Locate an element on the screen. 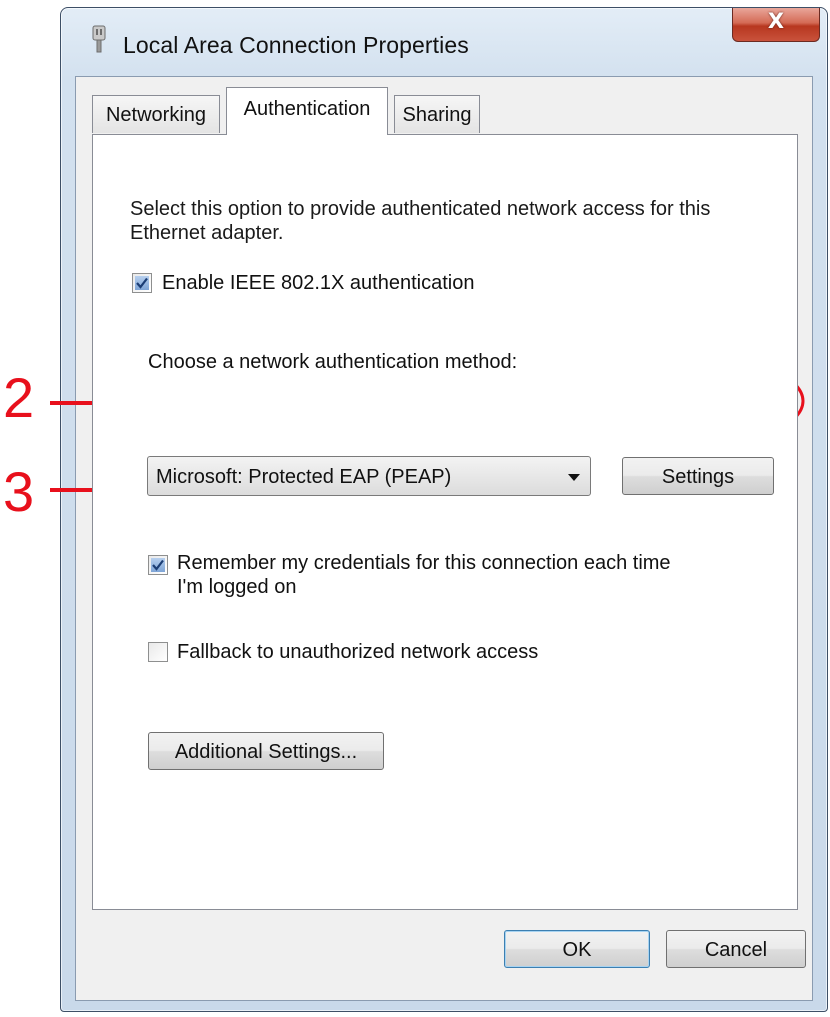 This screenshot has height=1017, width=830. close-button: X is located at coordinates (776, 25).